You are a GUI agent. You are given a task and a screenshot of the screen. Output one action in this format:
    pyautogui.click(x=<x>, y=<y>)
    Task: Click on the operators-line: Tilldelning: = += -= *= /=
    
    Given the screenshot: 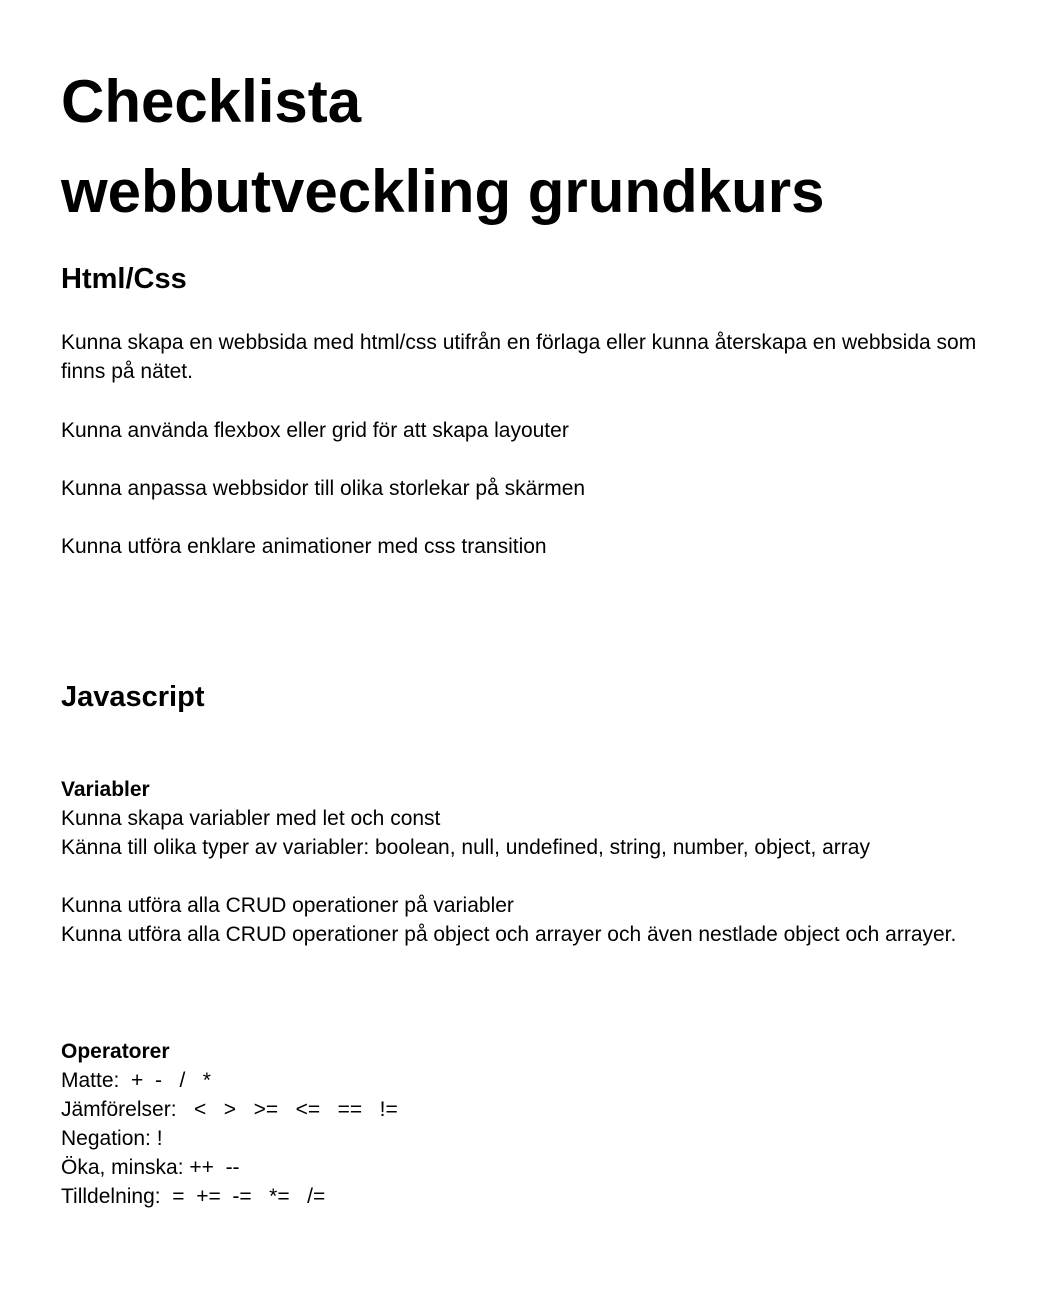 What is the action you would take?
    pyautogui.click(x=193, y=1196)
    